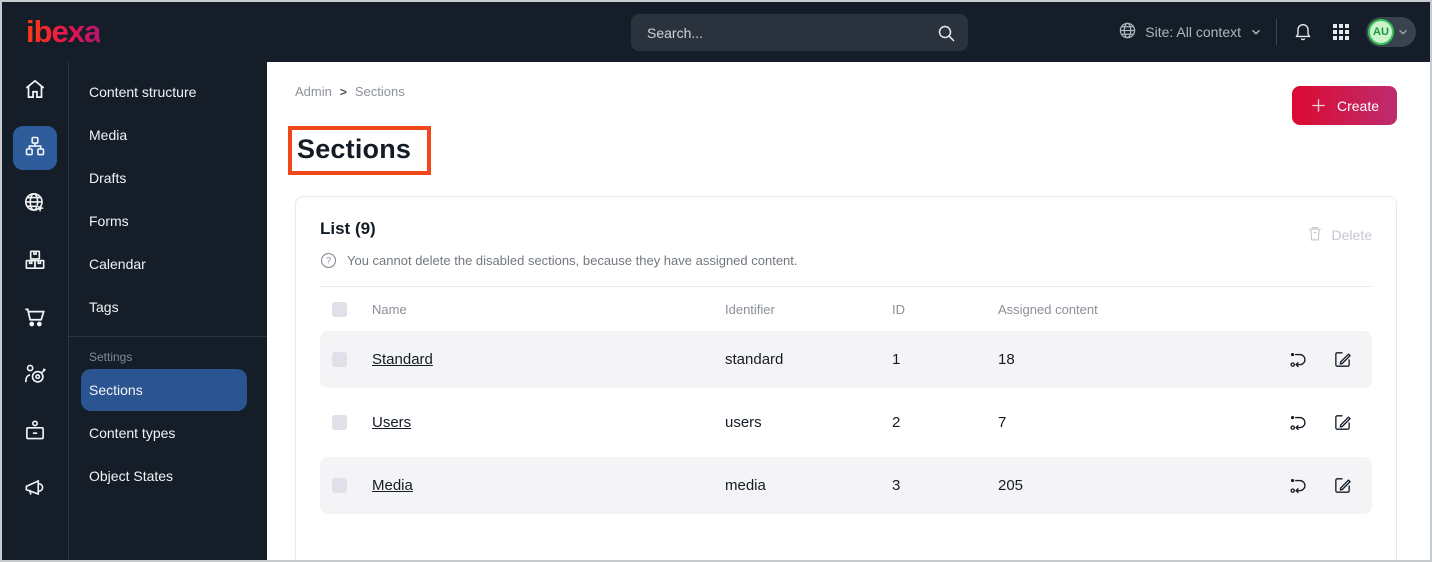 The width and height of the screenshot is (1432, 562). I want to click on column-id: ID, so click(898, 309).